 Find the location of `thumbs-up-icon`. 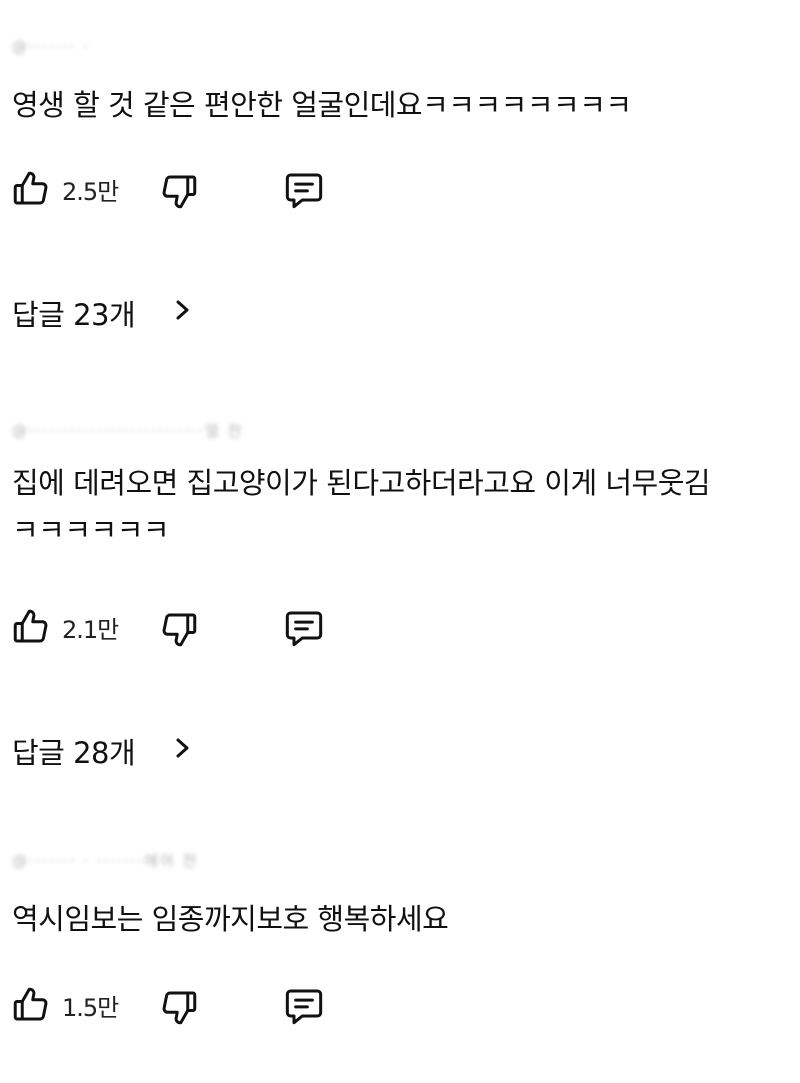

thumbs-up-icon is located at coordinates (31, 1005).